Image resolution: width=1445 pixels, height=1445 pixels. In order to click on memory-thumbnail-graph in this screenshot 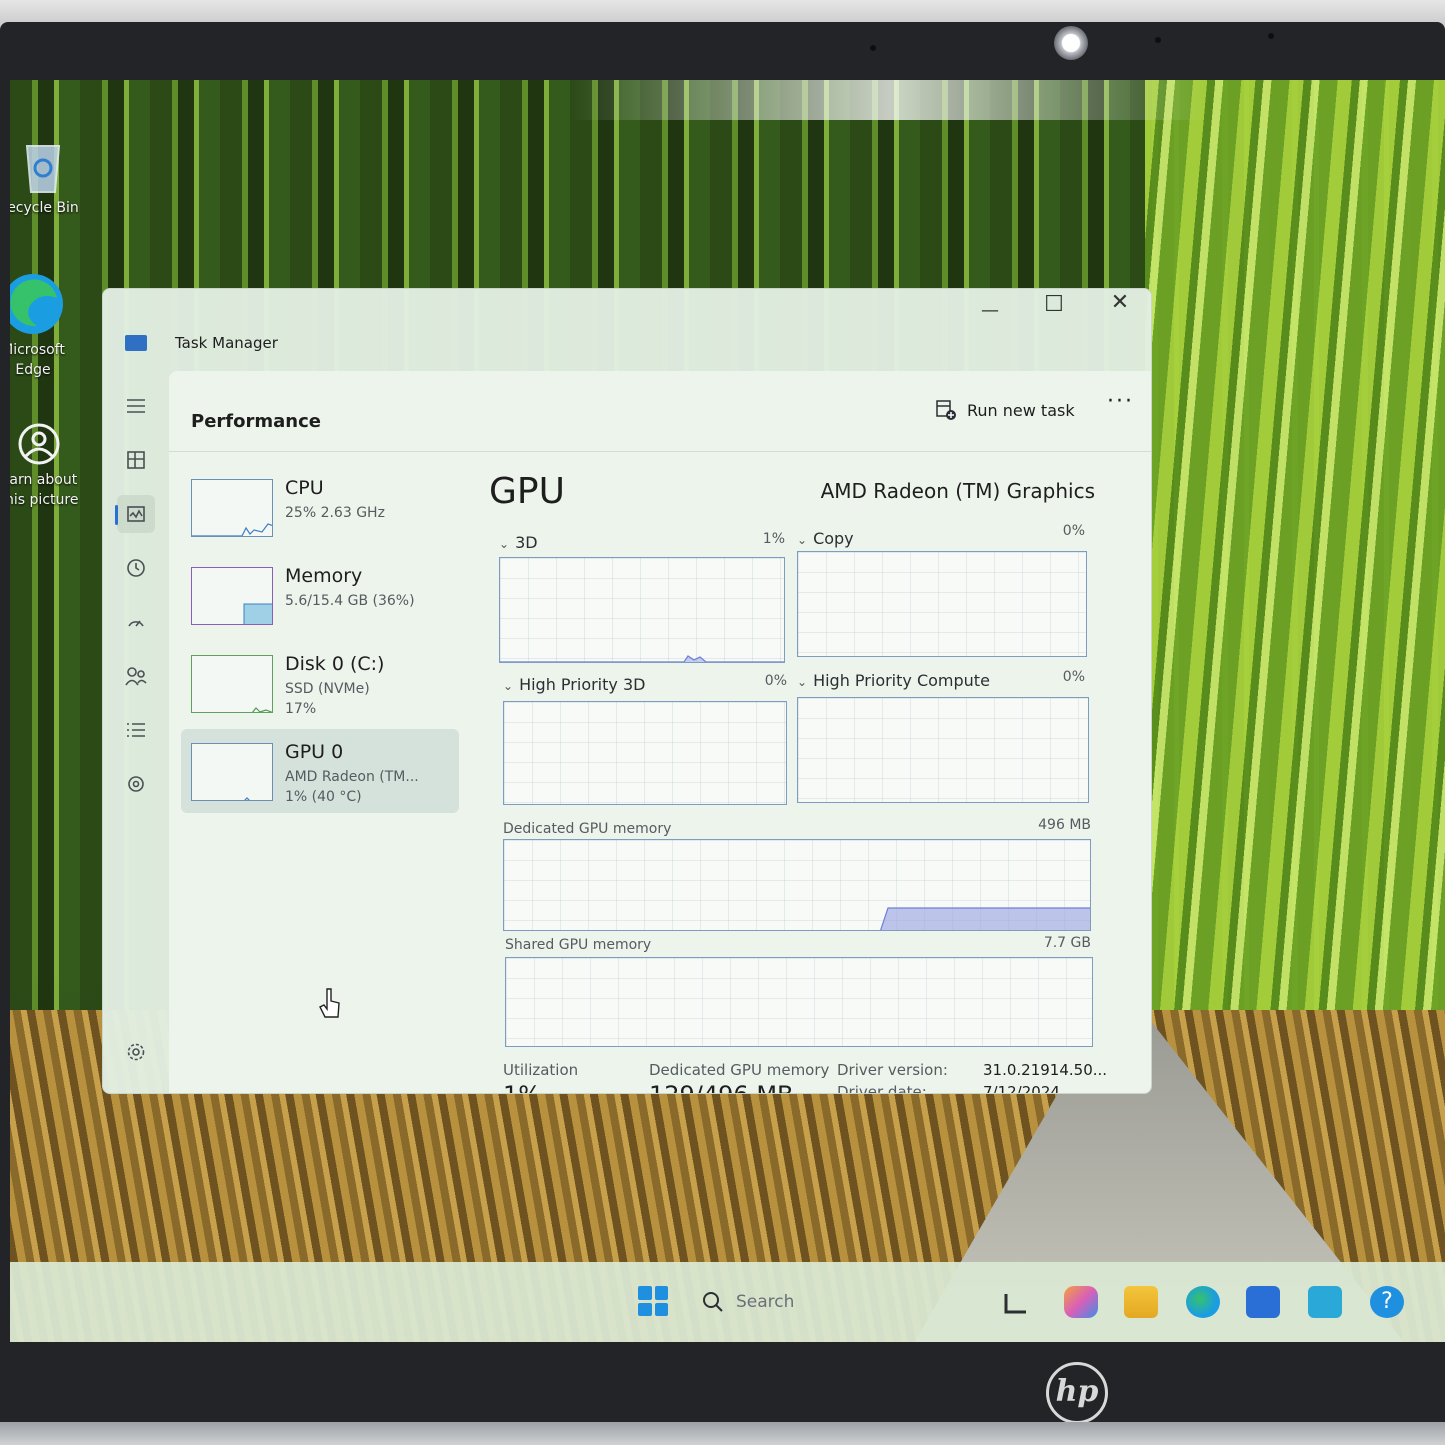, I will do `click(232, 596)`.